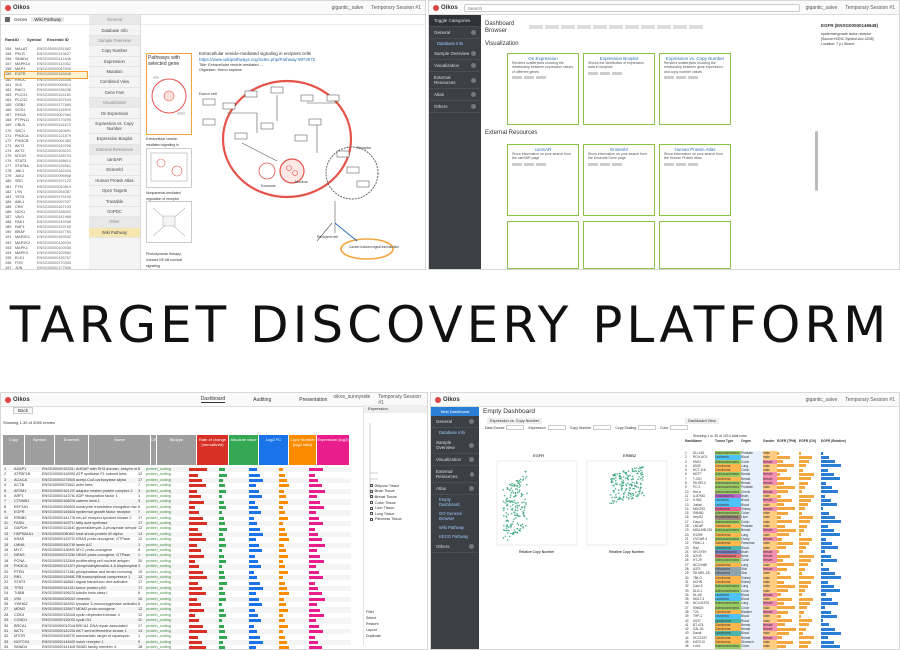 The height and width of the screenshot is (650, 900). I want to click on menu-item: Expression vs. Copy Number, so click(114, 127).